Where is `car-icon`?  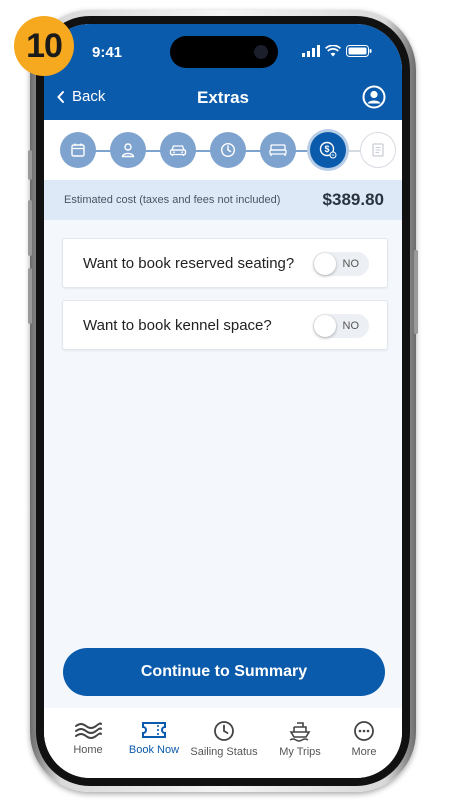 car-icon is located at coordinates (178, 150).